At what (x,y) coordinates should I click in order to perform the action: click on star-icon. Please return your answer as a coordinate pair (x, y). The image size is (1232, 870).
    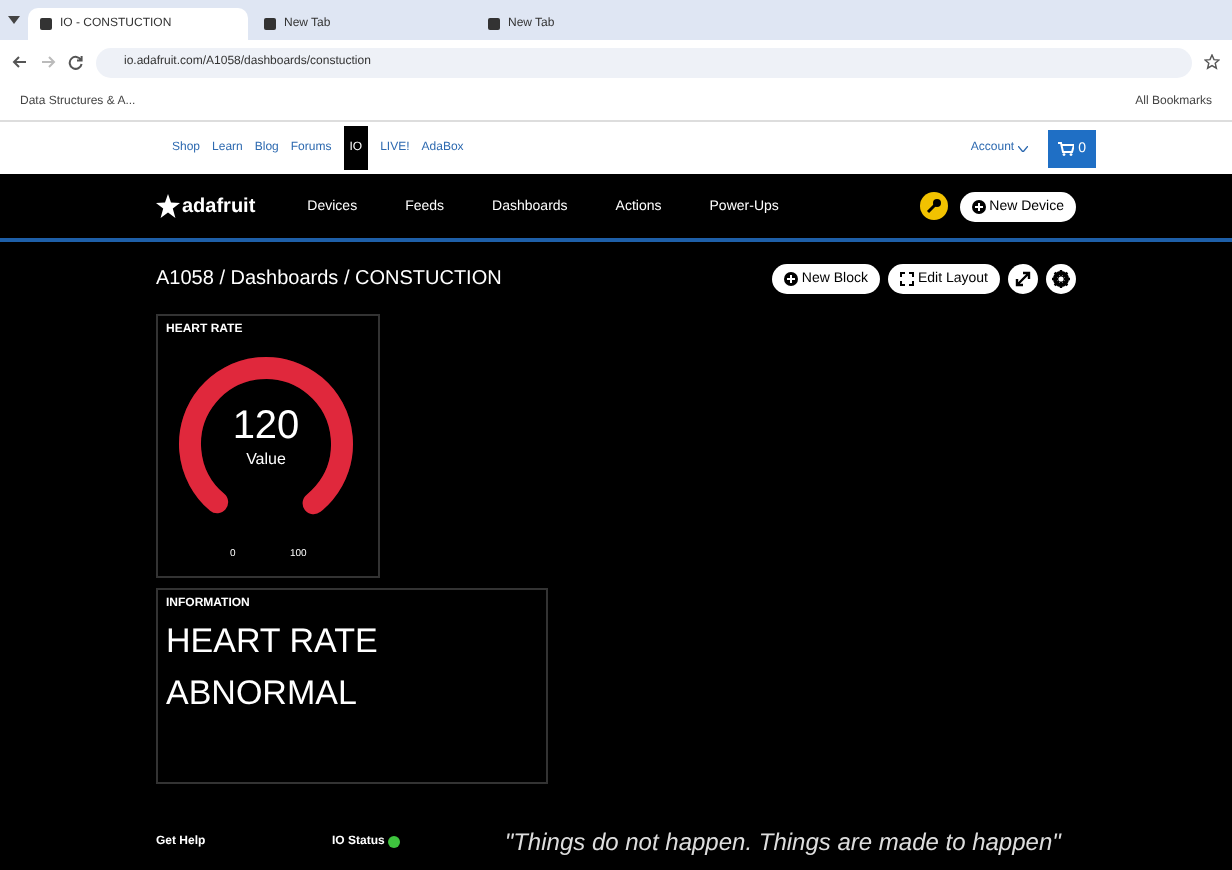
    Looking at the image, I should click on (1212, 62).